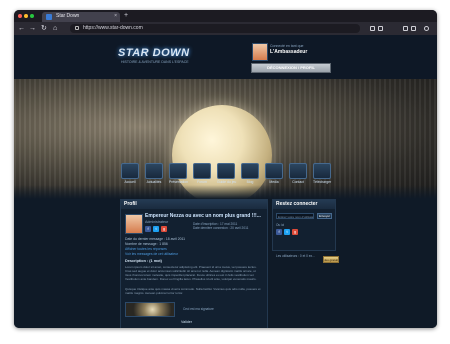 This screenshot has height=344, width=450. I want to click on site-logo: STAR DOWN, so click(154, 53).